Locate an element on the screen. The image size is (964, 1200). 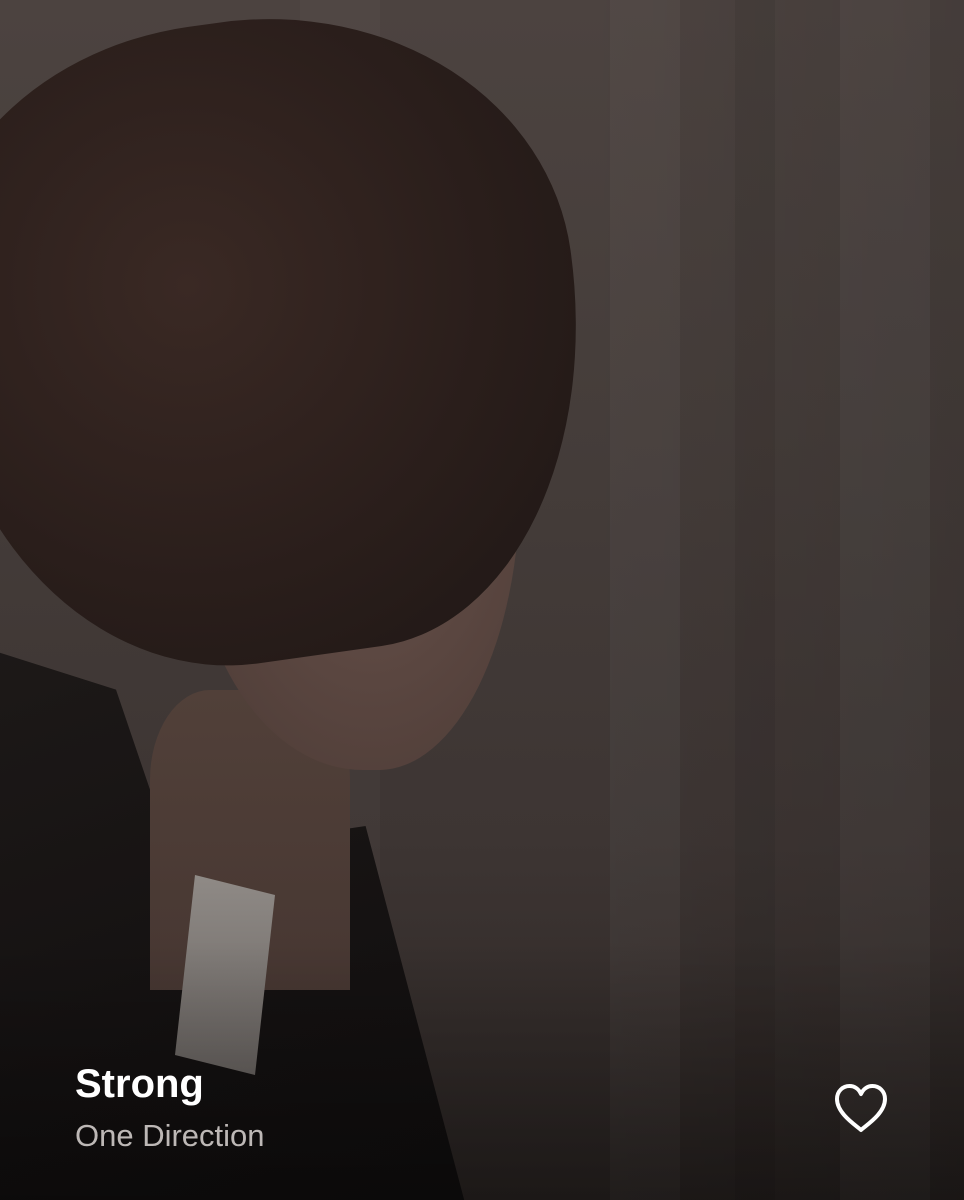
like-button is located at coordinates (861, 1108).